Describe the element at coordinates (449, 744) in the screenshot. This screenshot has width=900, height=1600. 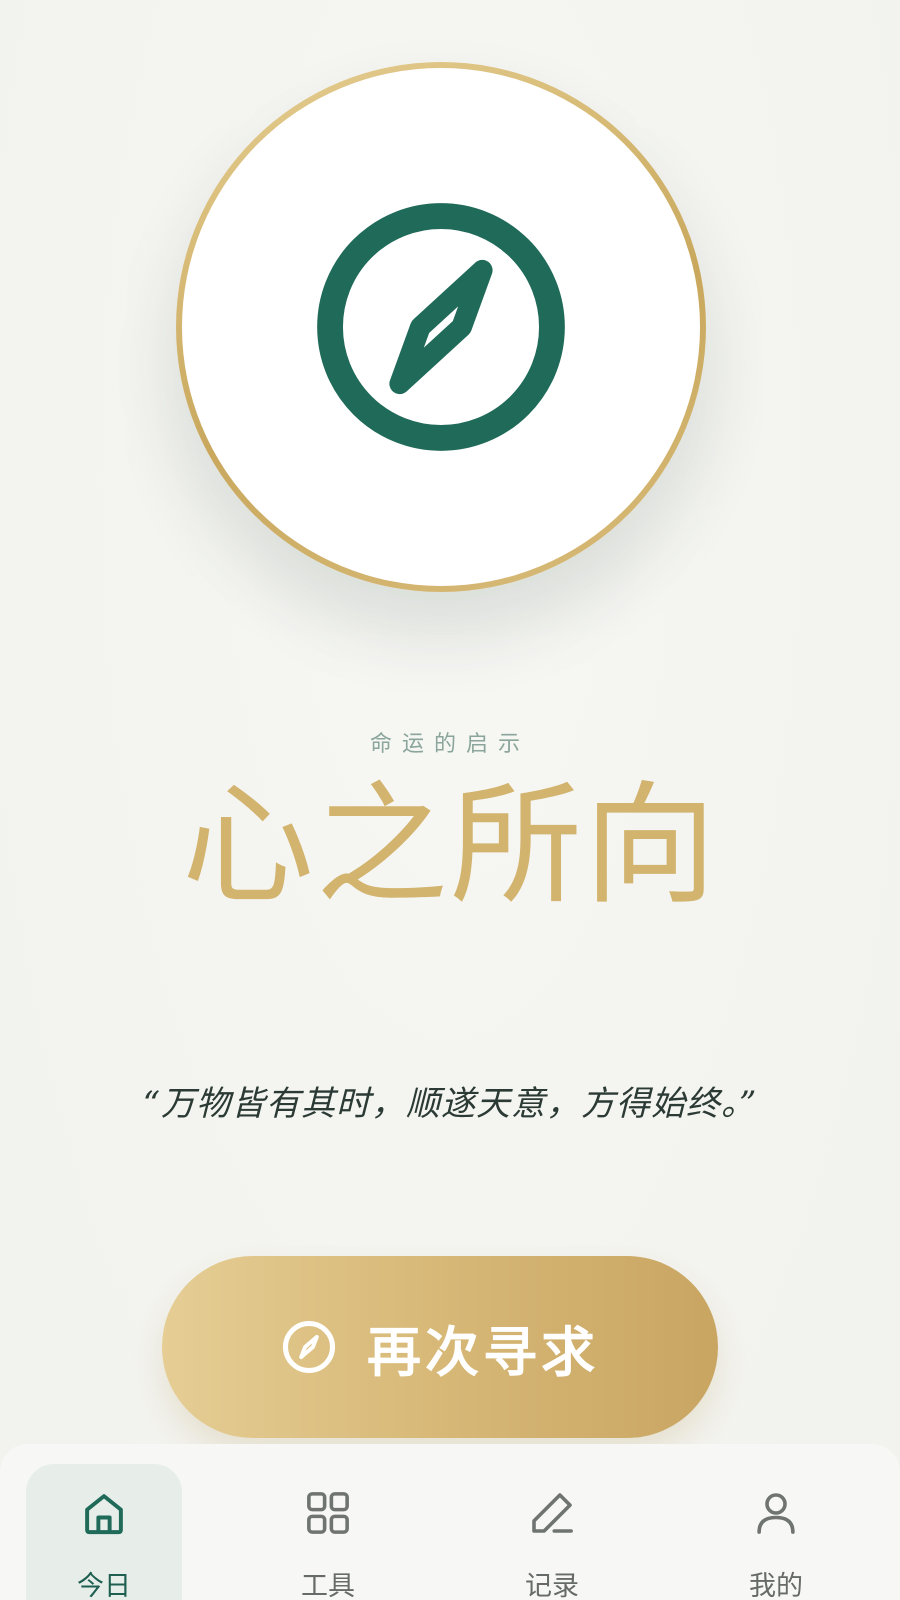
I see `subtitle: 命运的启示` at that location.